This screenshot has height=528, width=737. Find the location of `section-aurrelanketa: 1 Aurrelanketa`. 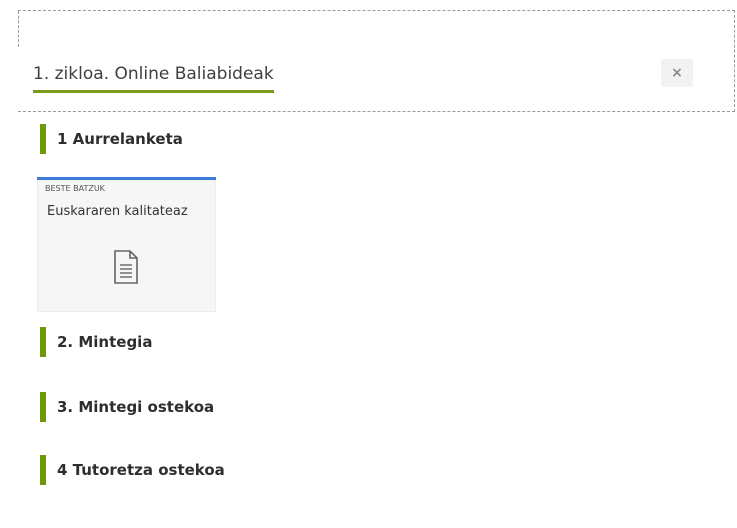

section-aurrelanketa: 1 Aurrelanketa is located at coordinates (111, 139).